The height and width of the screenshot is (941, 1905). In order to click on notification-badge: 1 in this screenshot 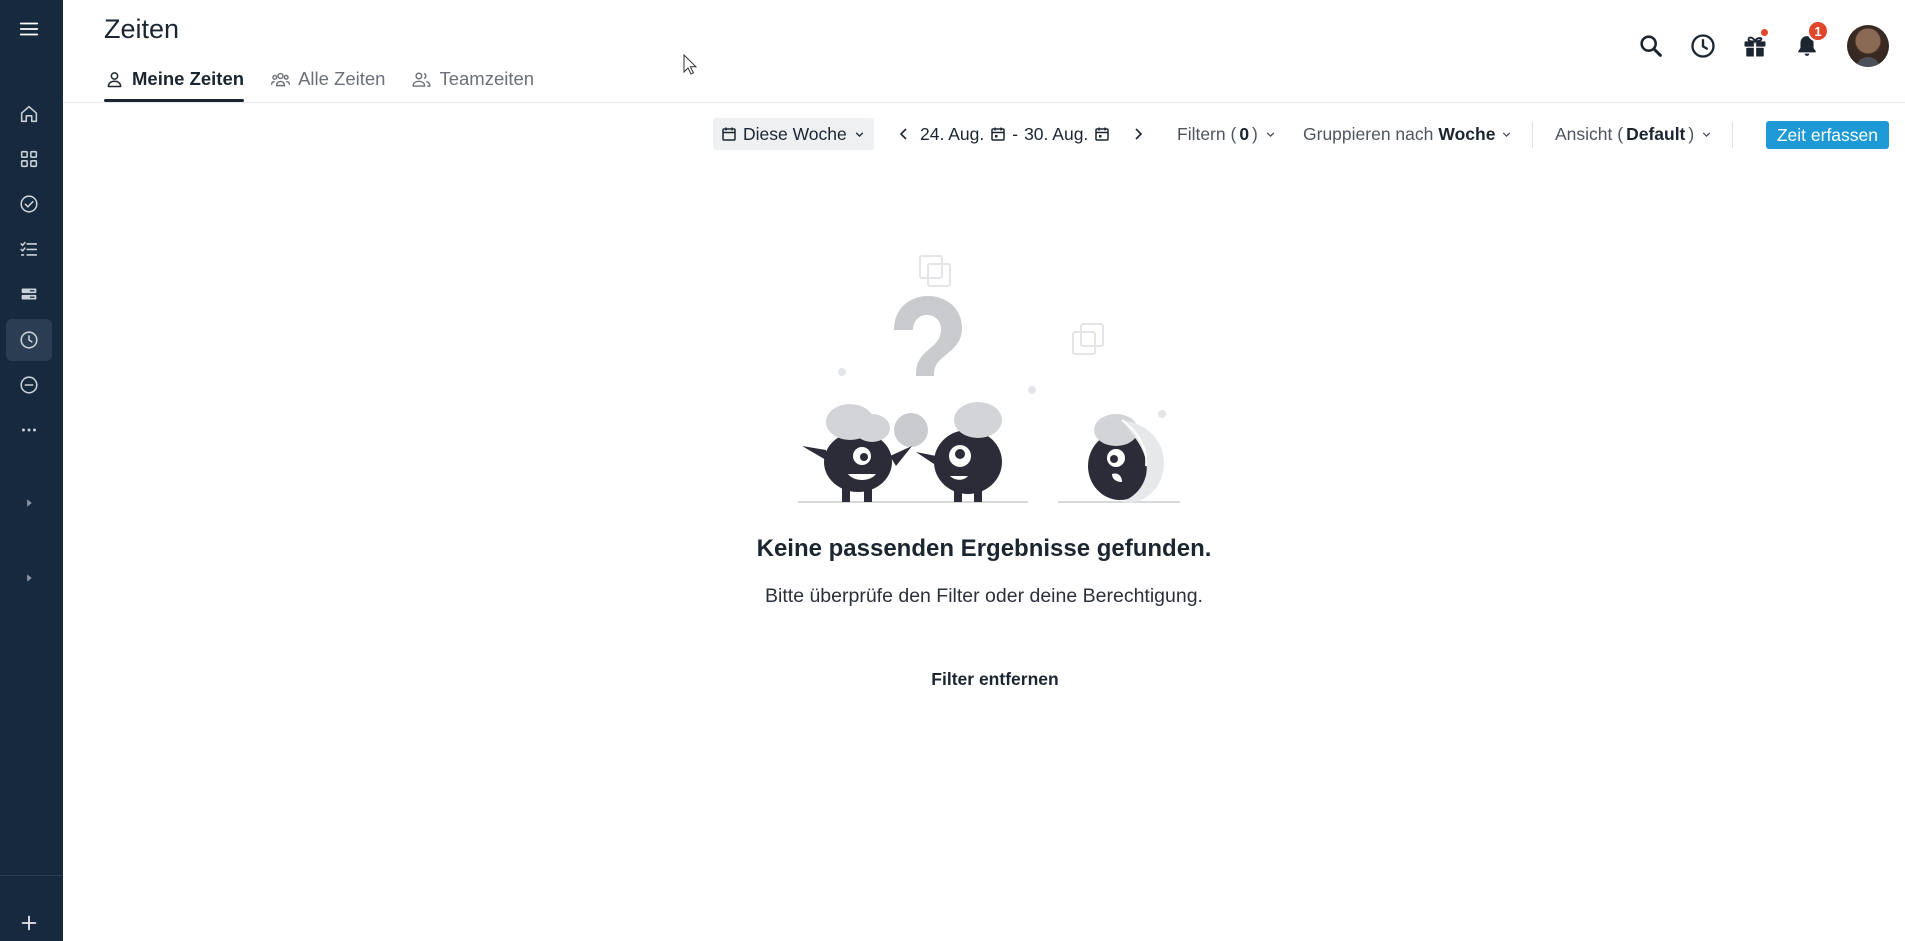, I will do `click(1818, 31)`.